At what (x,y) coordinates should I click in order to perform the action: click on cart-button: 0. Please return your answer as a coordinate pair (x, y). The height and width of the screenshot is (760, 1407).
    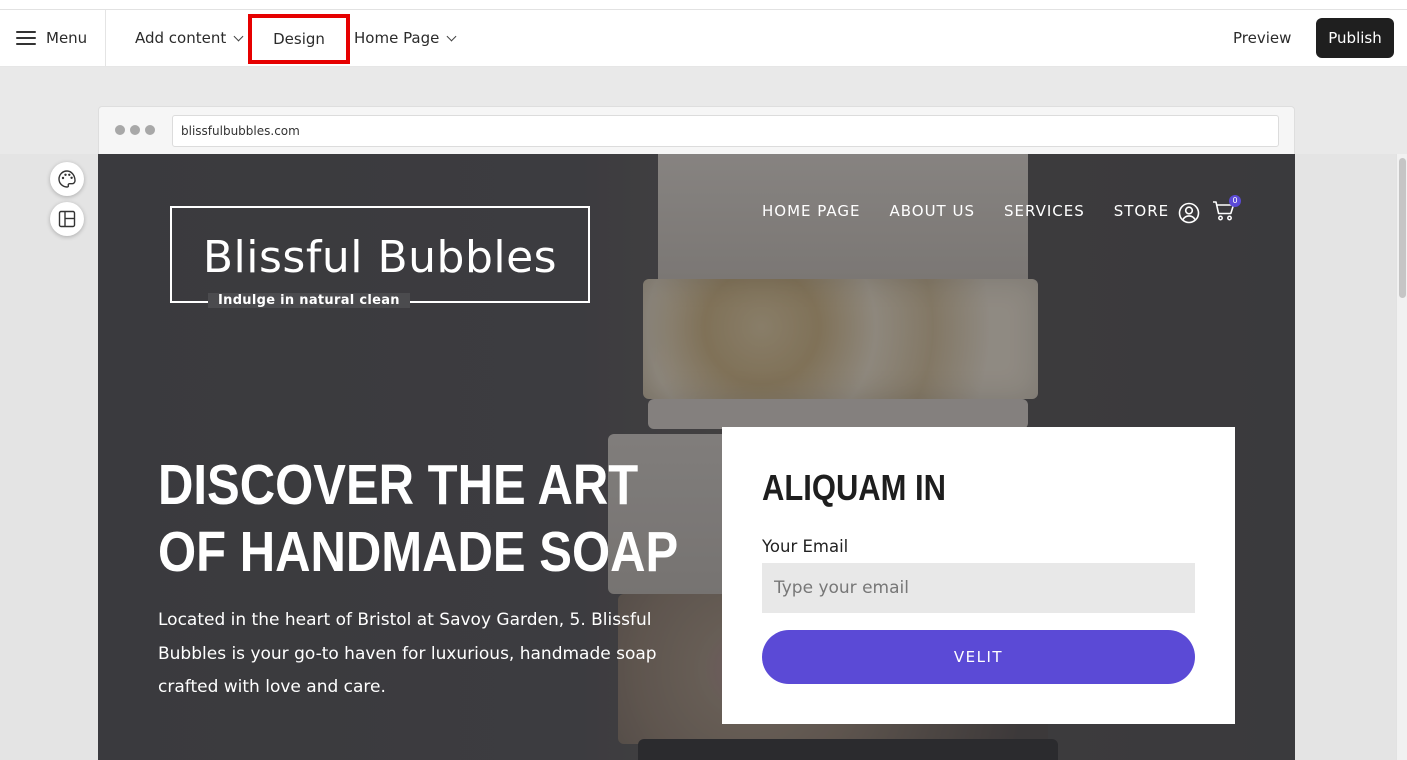
    Looking at the image, I should click on (1226, 210).